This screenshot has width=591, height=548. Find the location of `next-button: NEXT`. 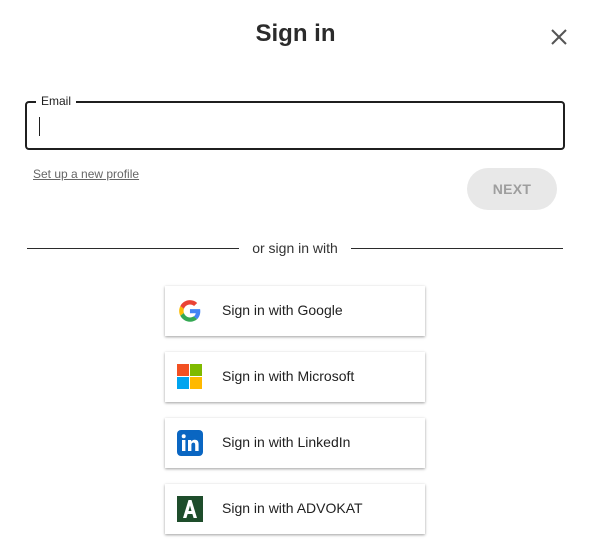

next-button: NEXT is located at coordinates (512, 189).